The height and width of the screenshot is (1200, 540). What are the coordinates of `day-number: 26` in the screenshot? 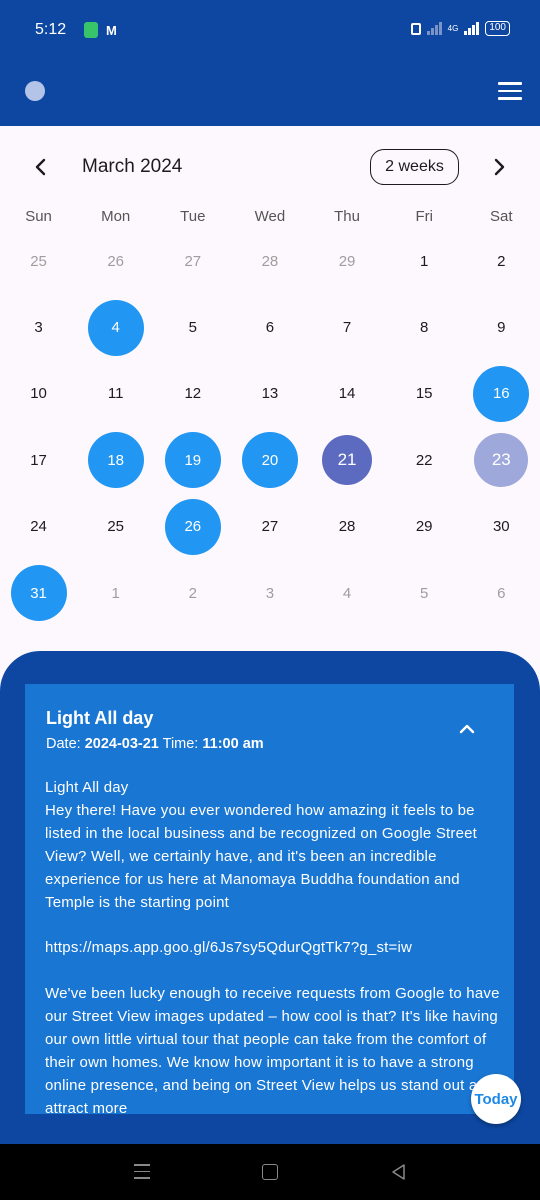 It's located at (192, 526).